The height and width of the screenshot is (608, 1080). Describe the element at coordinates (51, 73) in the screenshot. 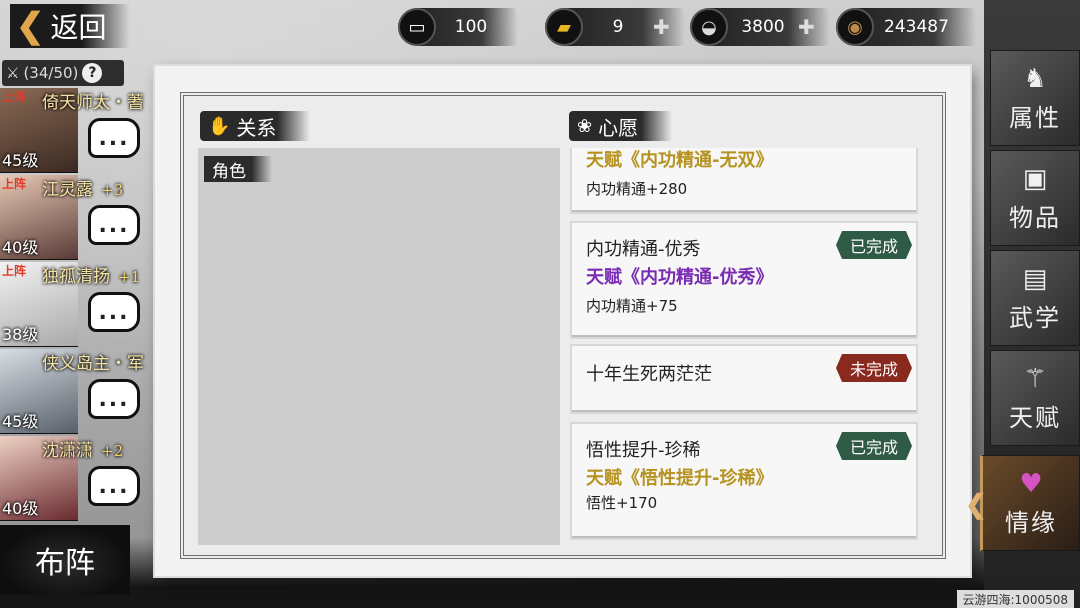

I see `roster-count-text: (34/50)` at that location.